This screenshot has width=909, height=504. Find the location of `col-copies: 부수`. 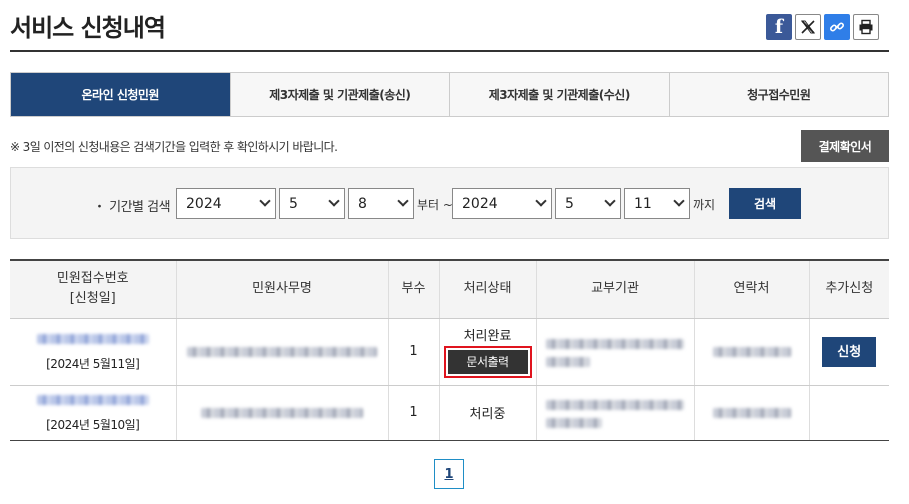

col-copies: 부수 is located at coordinates (413, 289).